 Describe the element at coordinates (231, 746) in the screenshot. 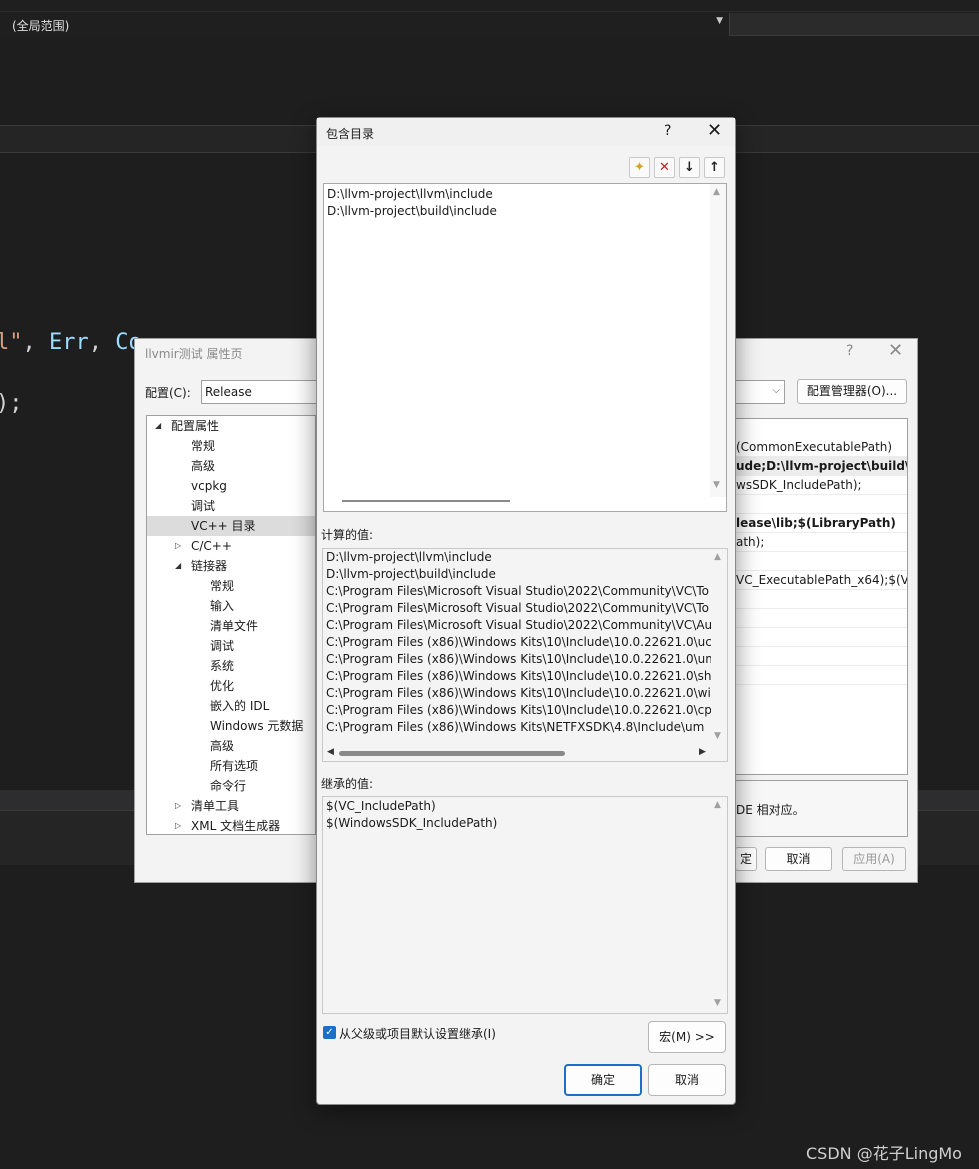

I see `tree-item-linker-advanced: 高级` at that location.